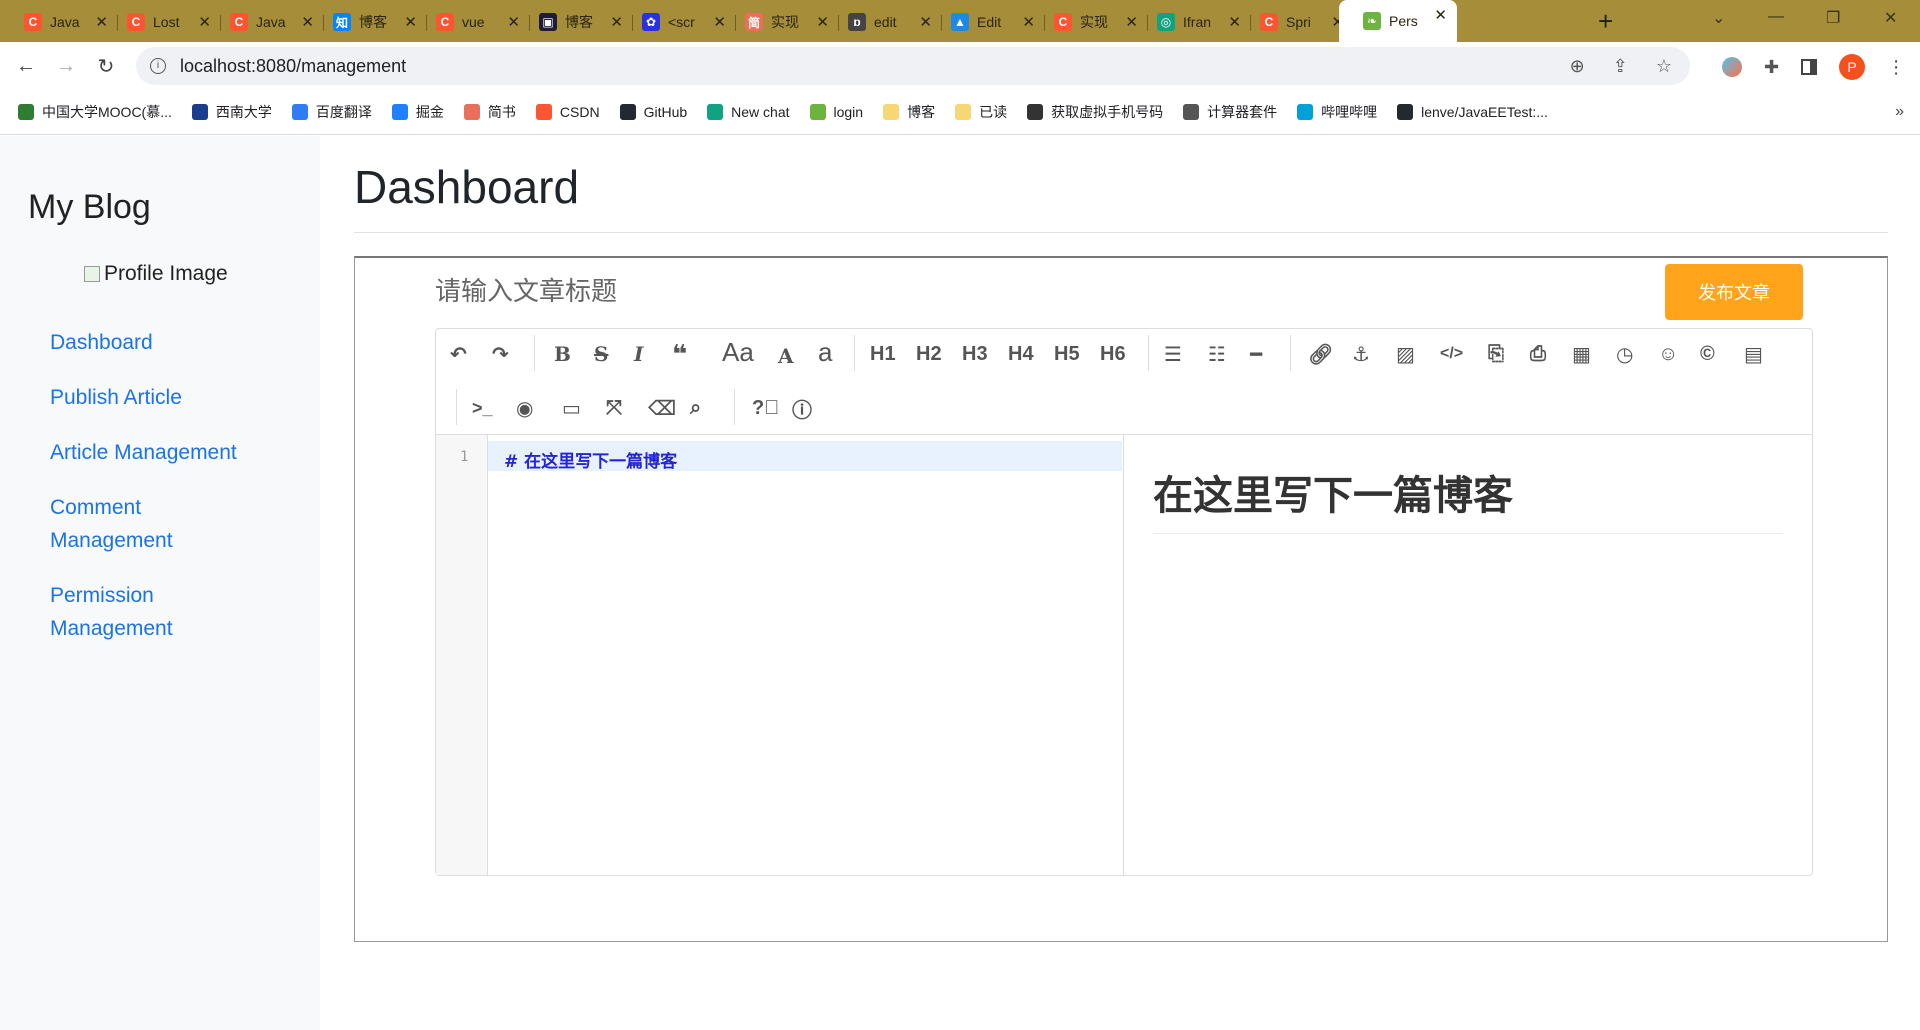 The image size is (1920, 1030). I want to click on sidebar-item-comment-management: Comment Management, so click(135, 524).